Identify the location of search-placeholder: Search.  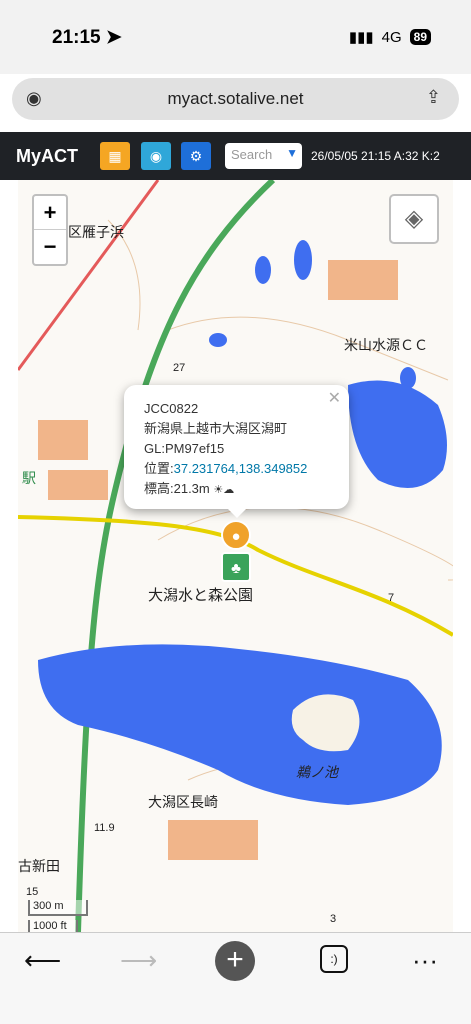
(252, 154).